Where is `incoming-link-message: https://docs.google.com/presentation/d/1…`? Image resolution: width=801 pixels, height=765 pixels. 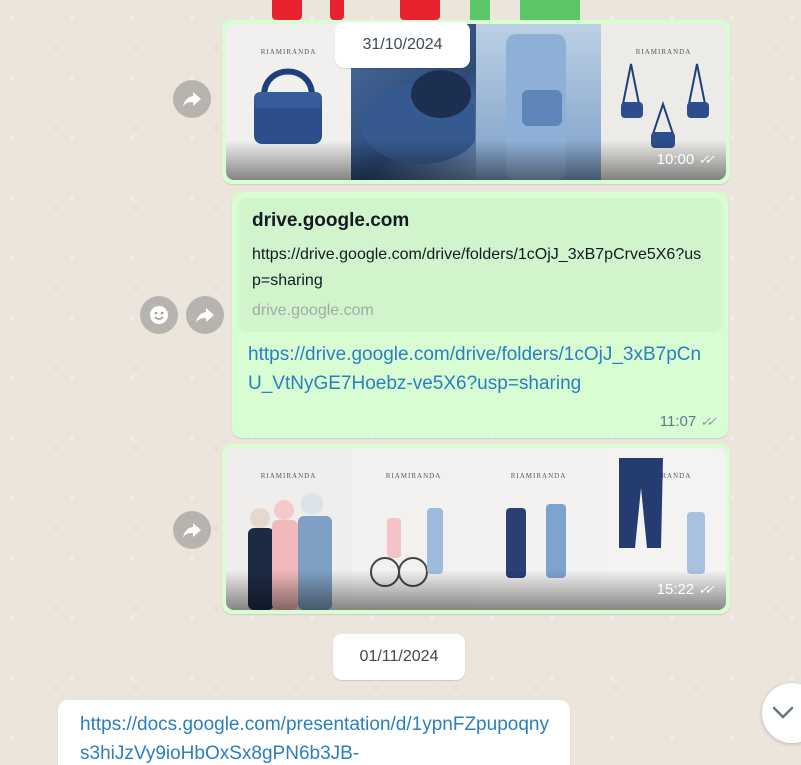 incoming-link-message: https://docs.google.com/presentation/d/1… is located at coordinates (314, 732).